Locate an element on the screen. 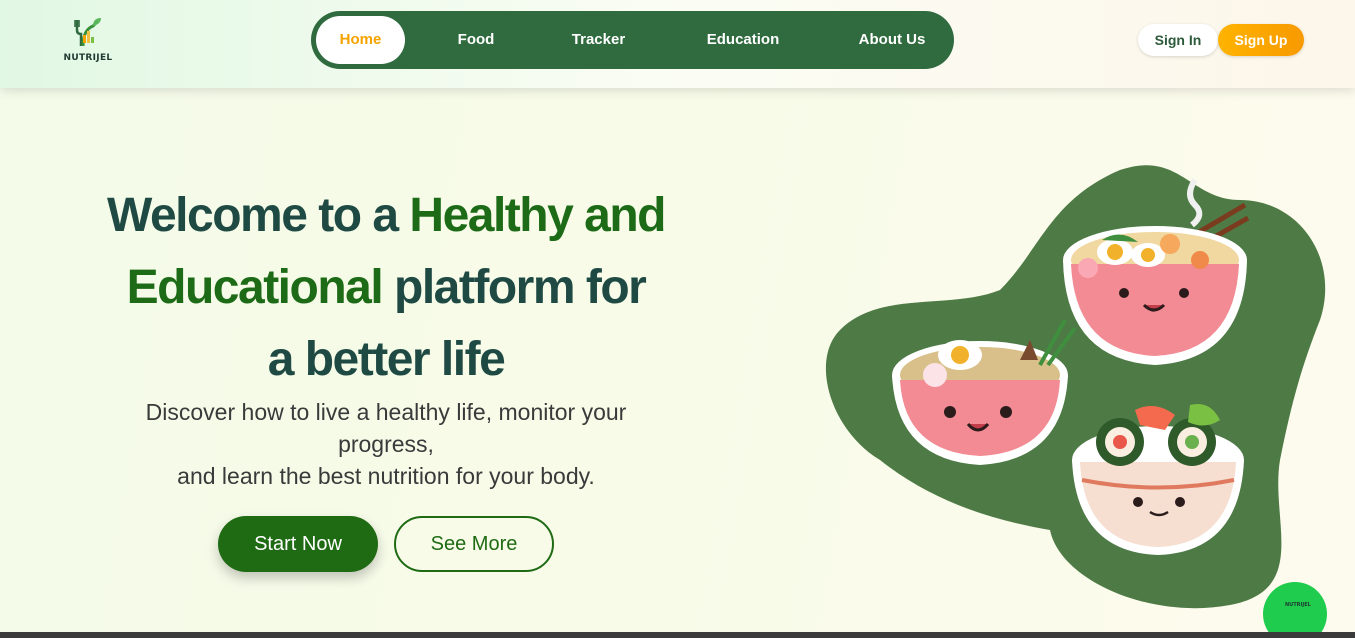 This screenshot has height=638, width=1355. hero-title-highlight: Educational is located at coordinates (255, 287).